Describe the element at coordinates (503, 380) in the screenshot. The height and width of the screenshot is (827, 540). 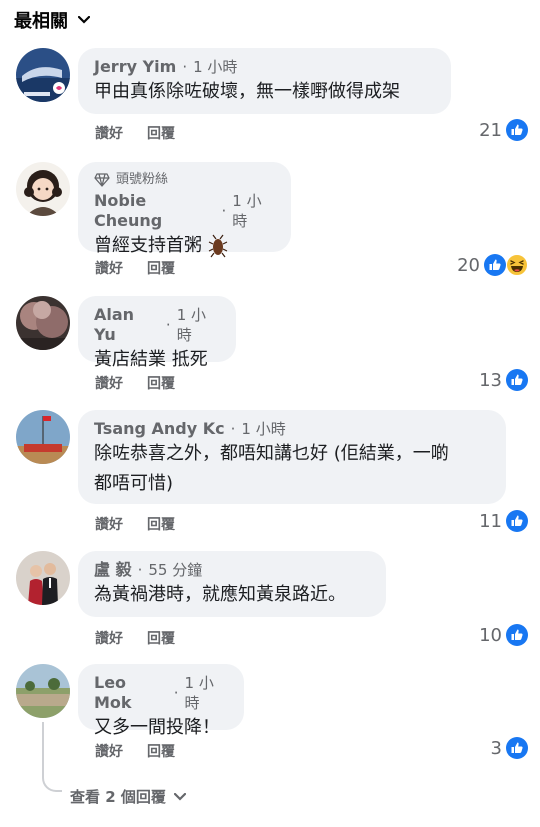
I see `reaction-summary: 13` at that location.